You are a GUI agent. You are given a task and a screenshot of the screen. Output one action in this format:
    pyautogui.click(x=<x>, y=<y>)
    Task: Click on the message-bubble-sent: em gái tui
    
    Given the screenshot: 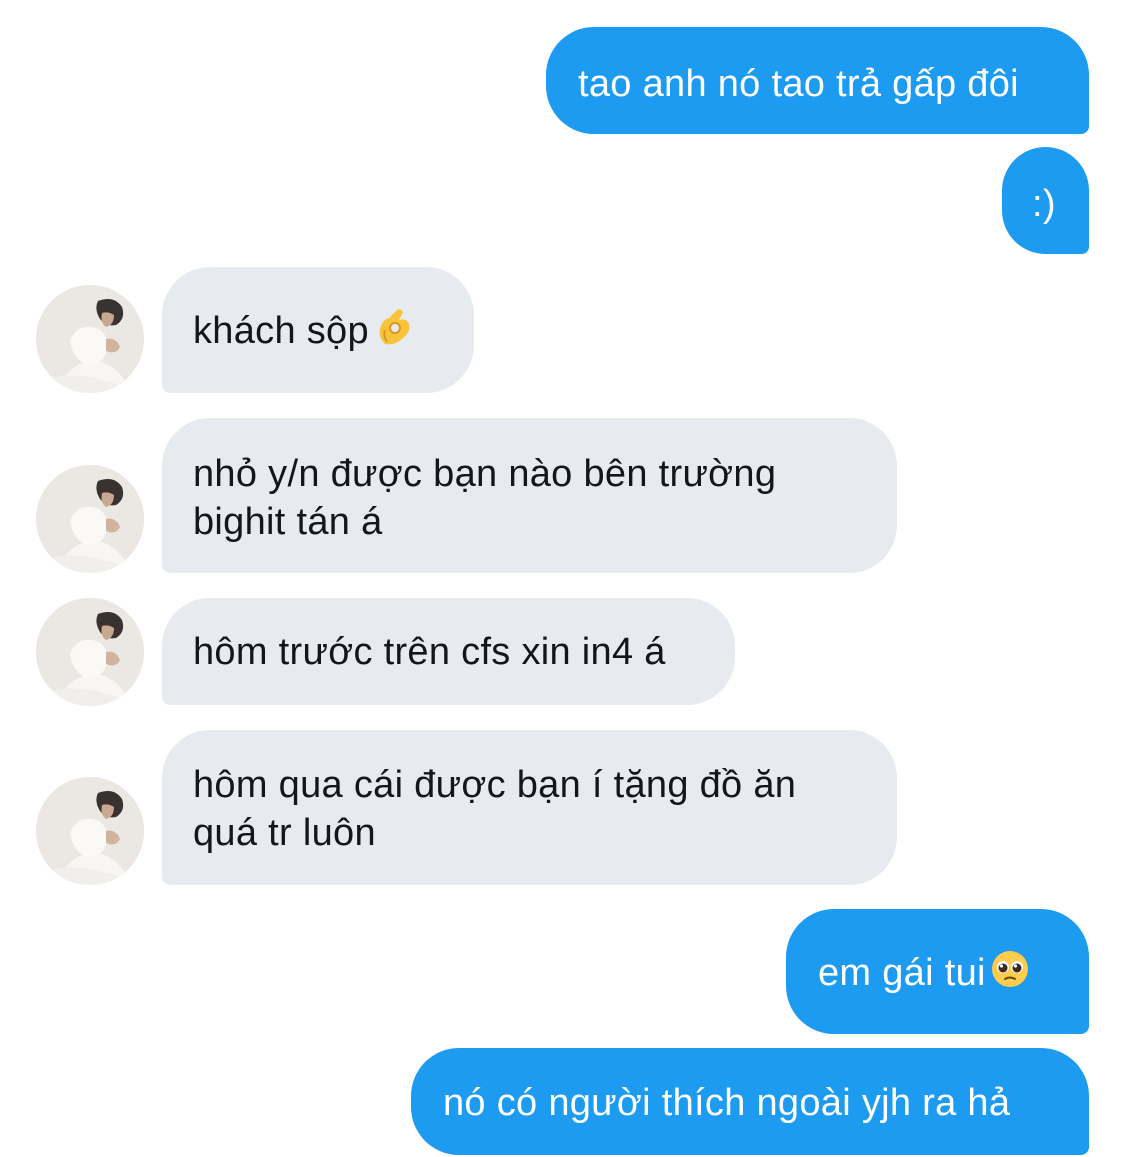 What is the action you would take?
    pyautogui.click(x=937, y=971)
    